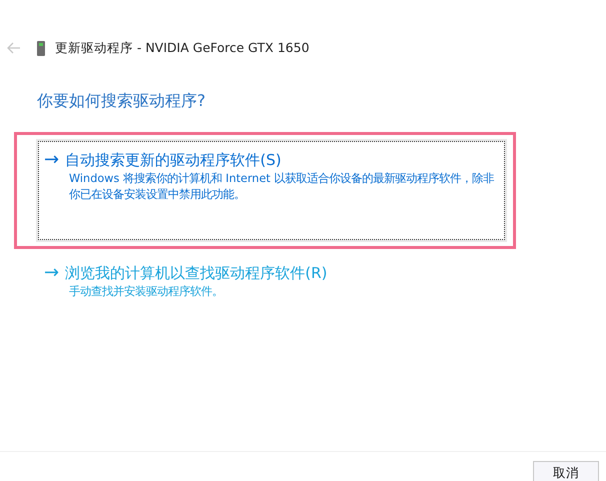  I want to click on option-description: 手动查找并安装驱动程序软件。, so click(146, 292).